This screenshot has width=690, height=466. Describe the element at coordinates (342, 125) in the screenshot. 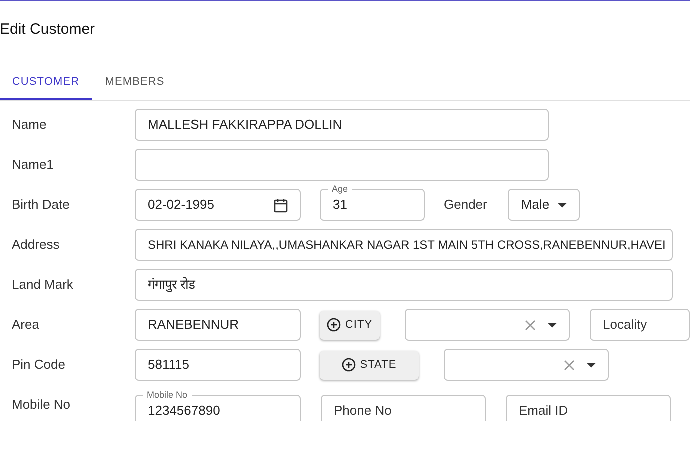

I see `text-field: MALLESH FAKKIRAPPA DOLLIN` at that location.